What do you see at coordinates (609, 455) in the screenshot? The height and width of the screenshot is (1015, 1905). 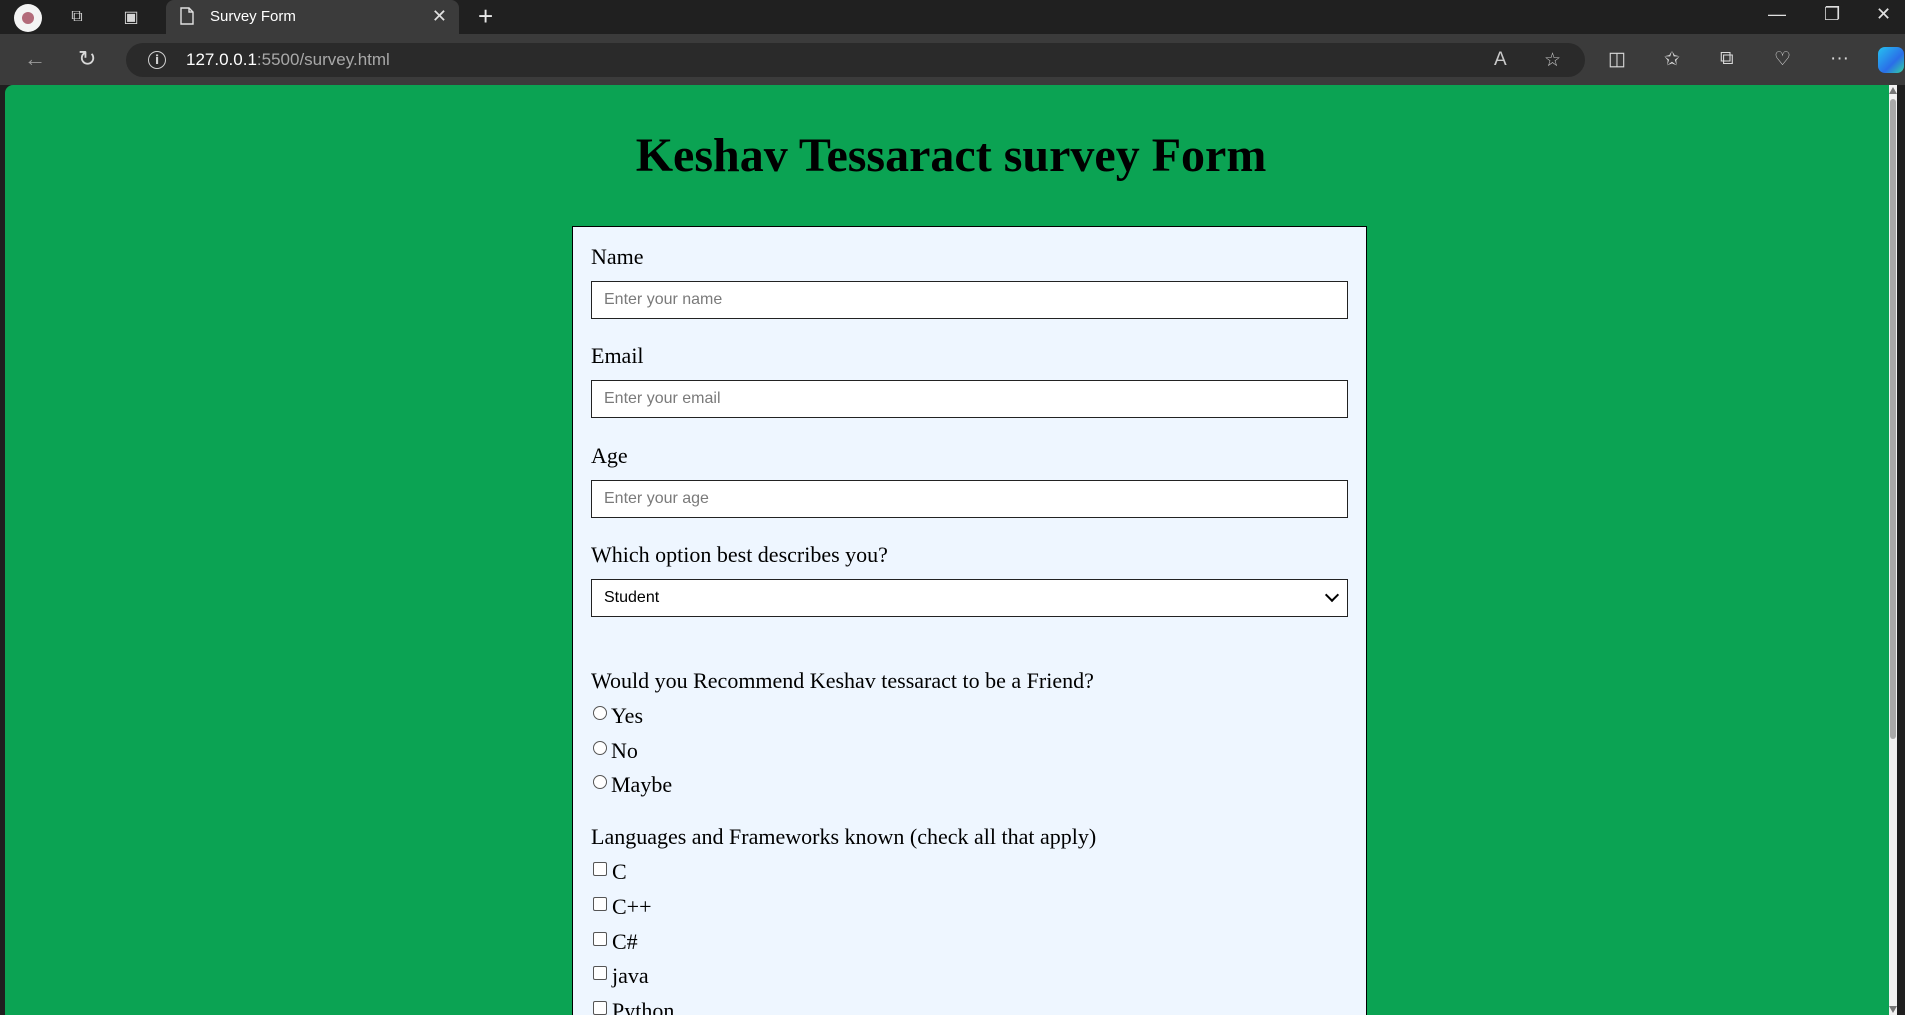 I see `age-label: Age` at bounding box center [609, 455].